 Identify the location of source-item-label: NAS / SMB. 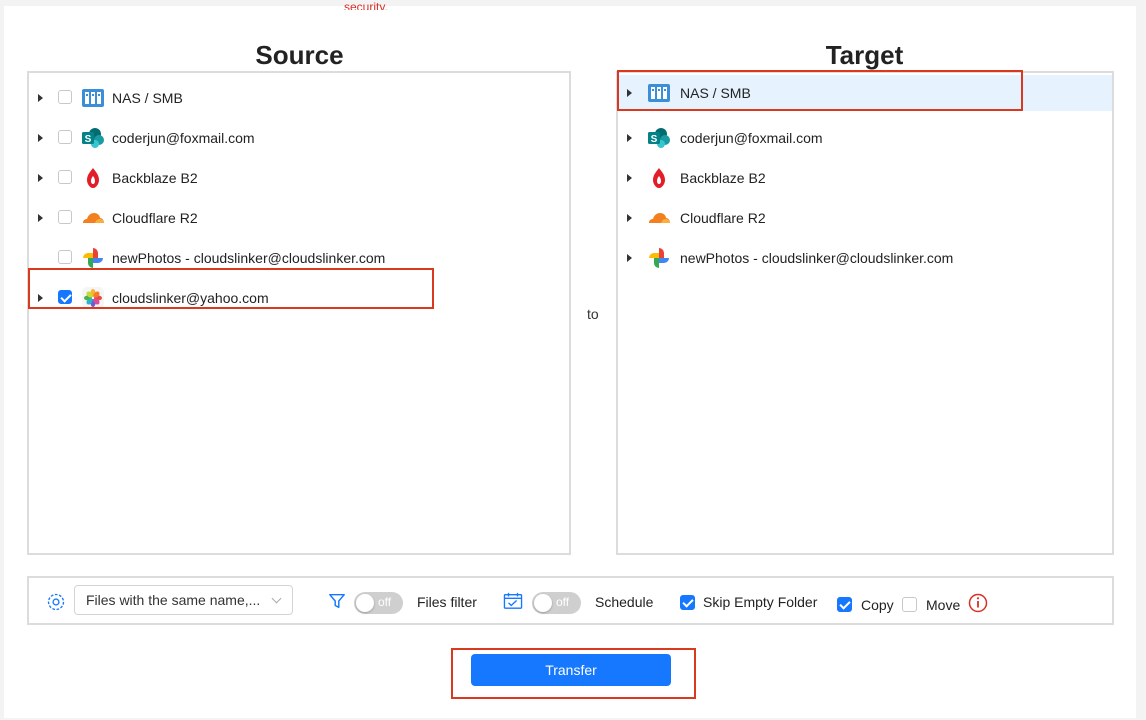
(147, 98).